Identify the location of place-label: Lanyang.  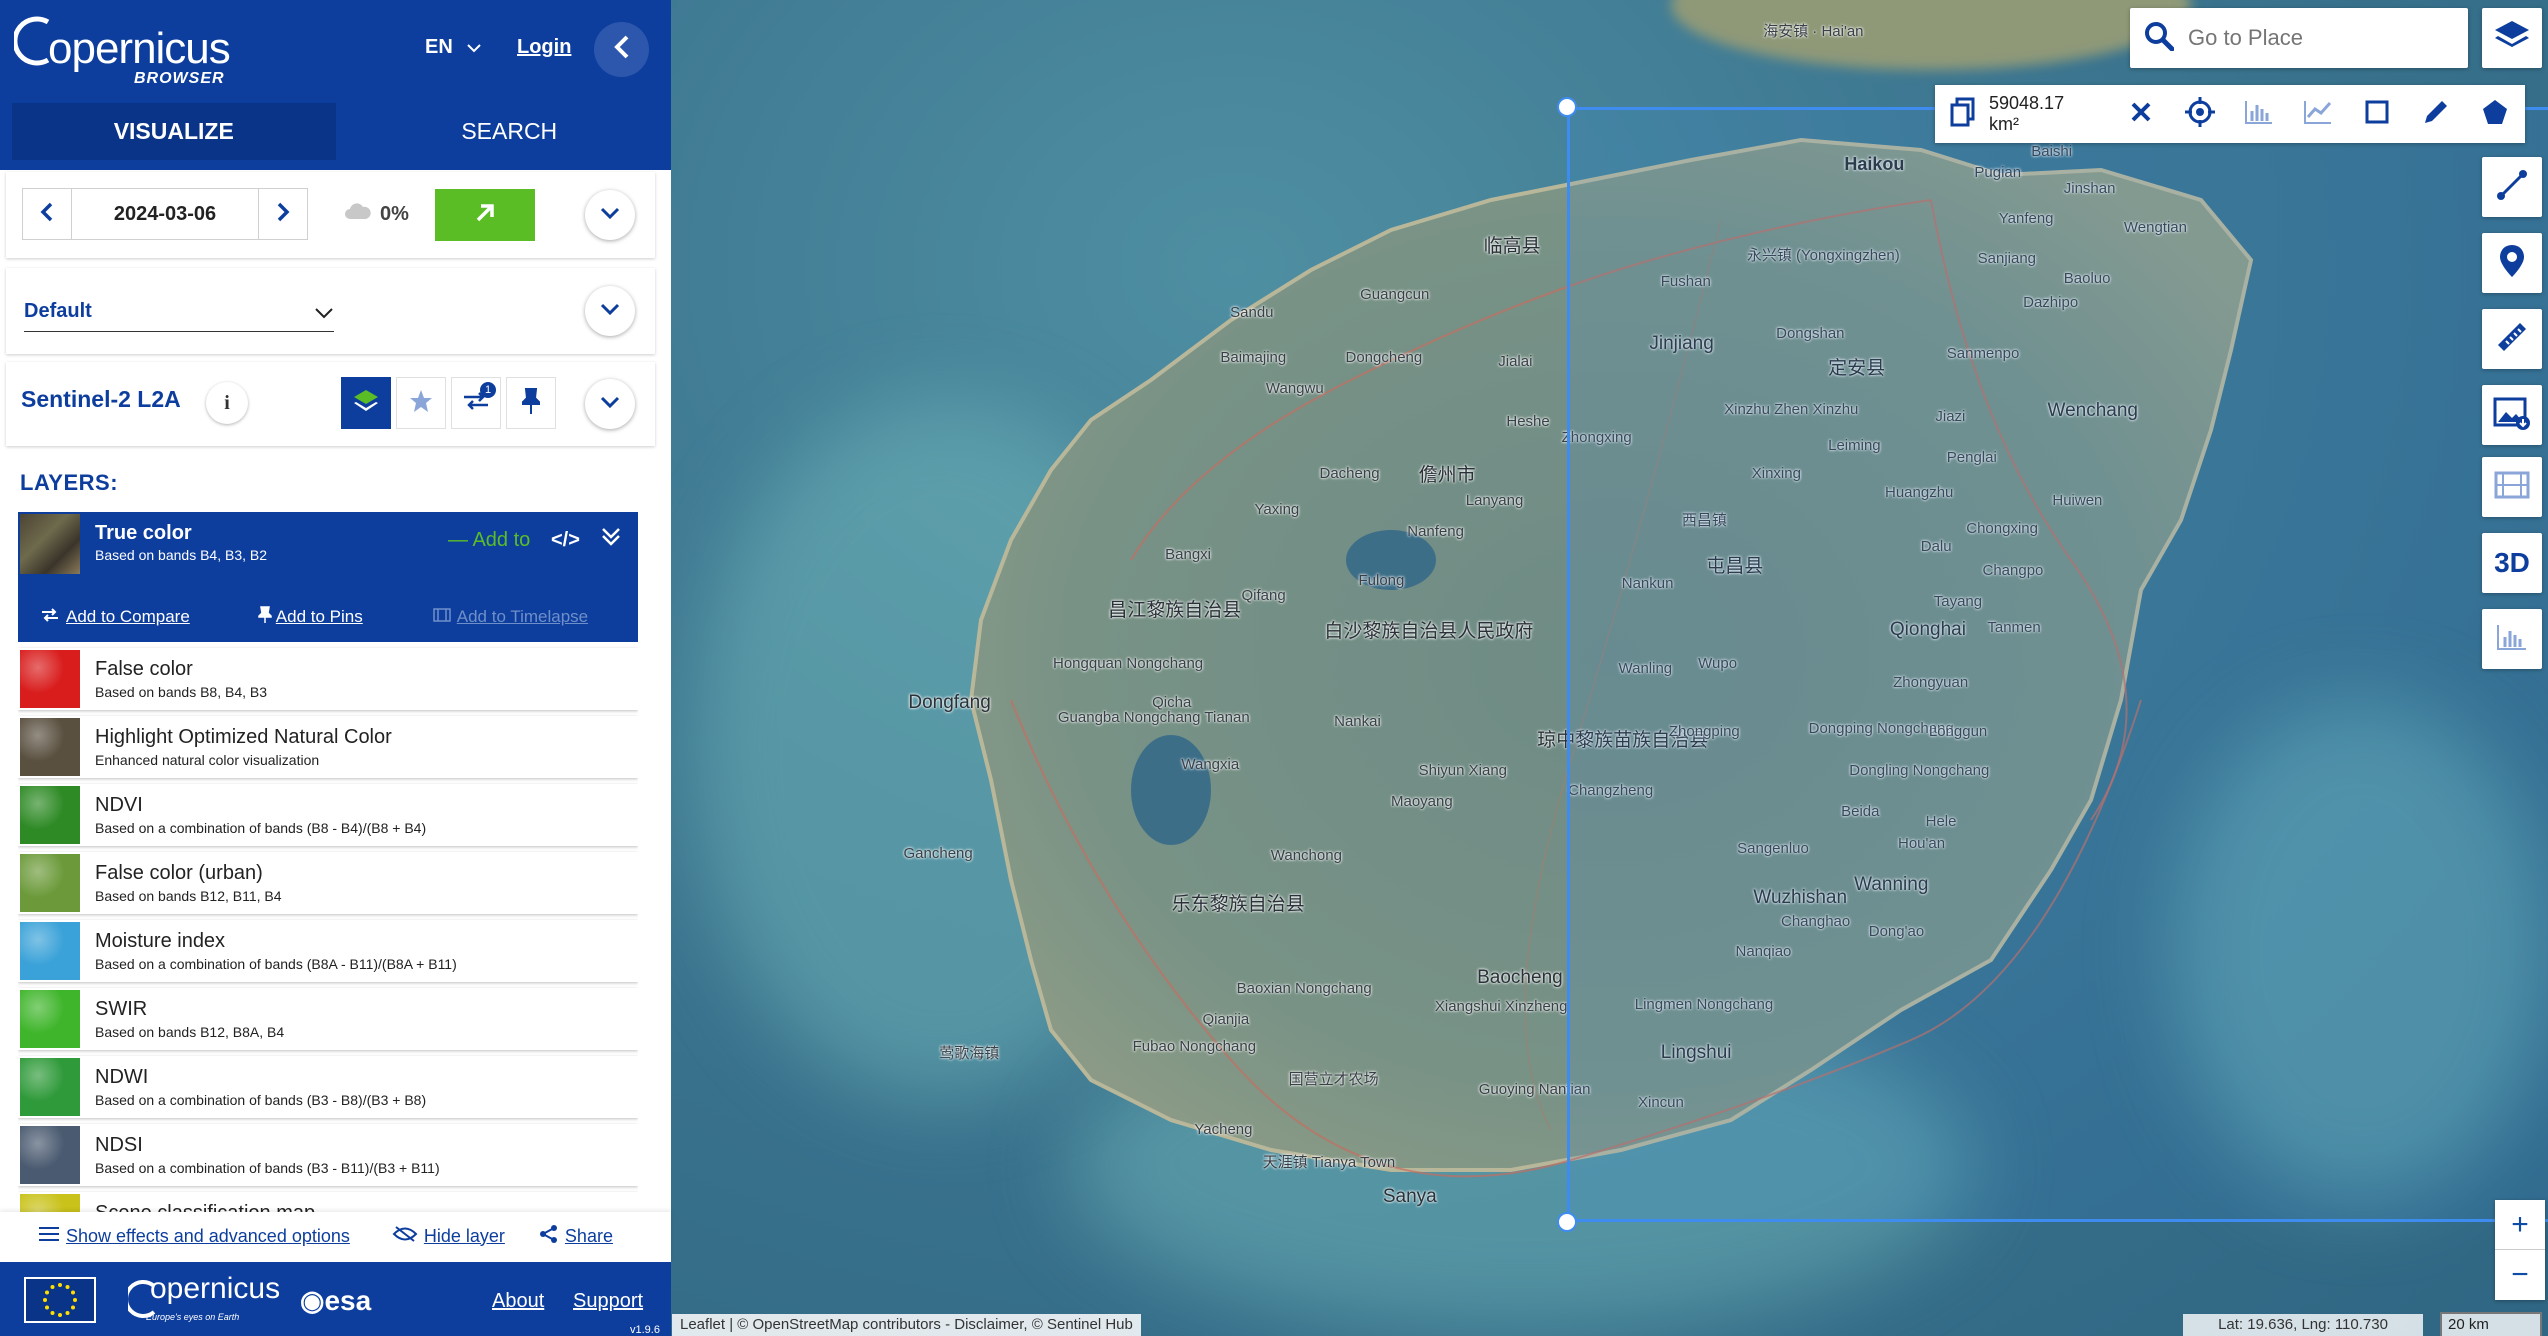
(1494, 501).